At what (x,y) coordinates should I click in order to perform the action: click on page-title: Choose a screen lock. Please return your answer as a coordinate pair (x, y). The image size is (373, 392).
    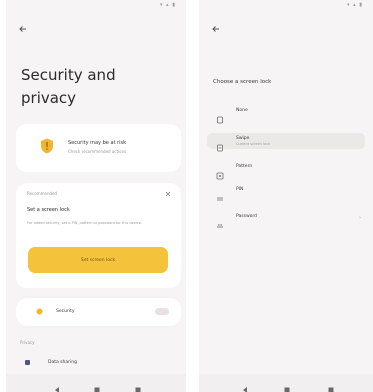
    Looking at the image, I should click on (242, 82).